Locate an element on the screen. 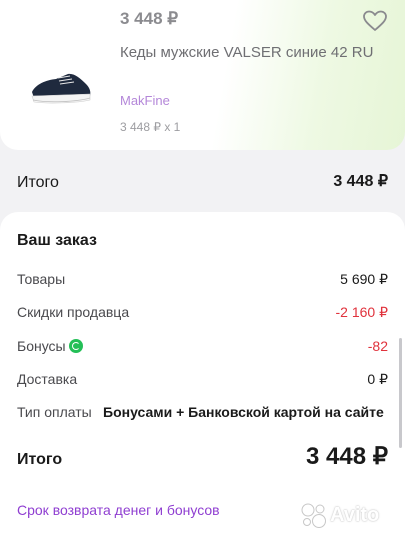  bonus-value: -82 is located at coordinates (377, 346).